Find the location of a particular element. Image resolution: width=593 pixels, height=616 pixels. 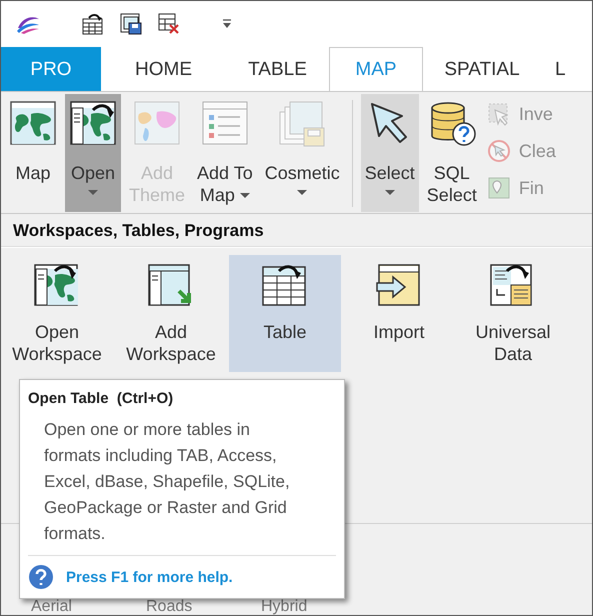

gallery-item: Open Workspace is located at coordinates (57, 313).